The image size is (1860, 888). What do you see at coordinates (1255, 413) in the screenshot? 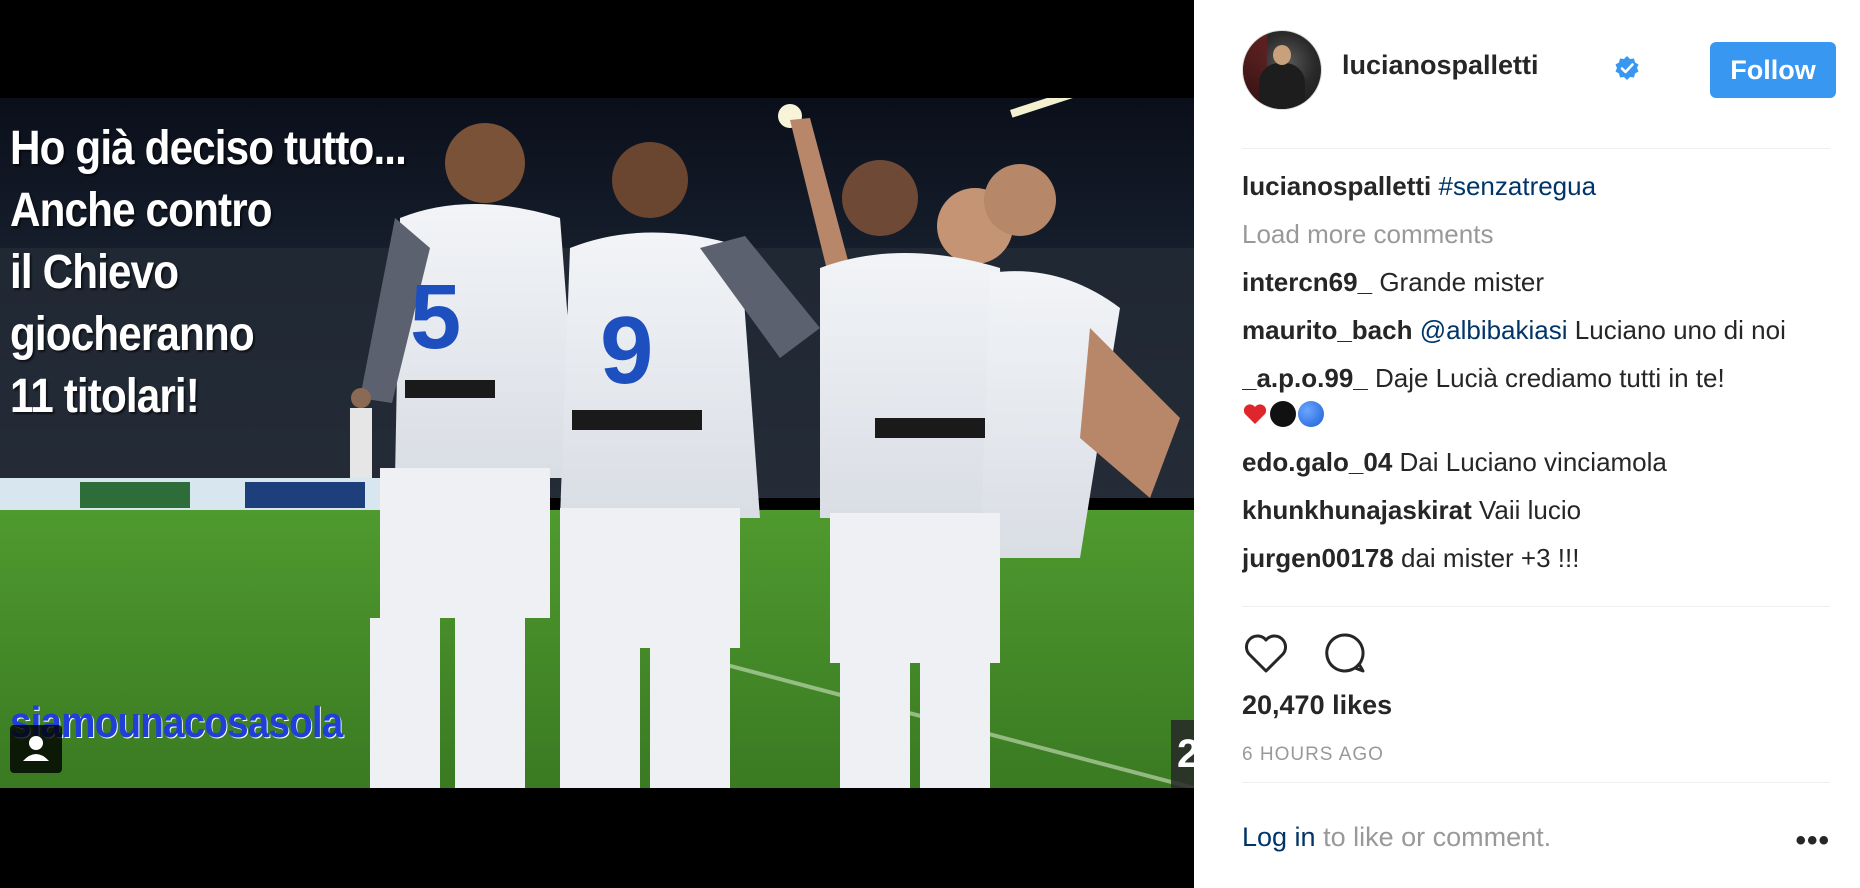
I see `red-heart-icon` at bounding box center [1255, 413].